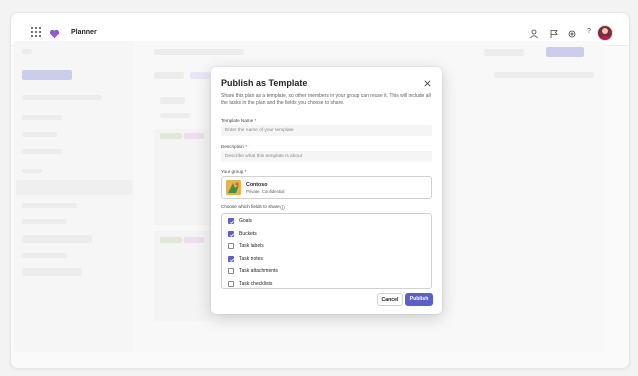  I want to click on template-name-input: Enter the name of your template, so click(326, 130).